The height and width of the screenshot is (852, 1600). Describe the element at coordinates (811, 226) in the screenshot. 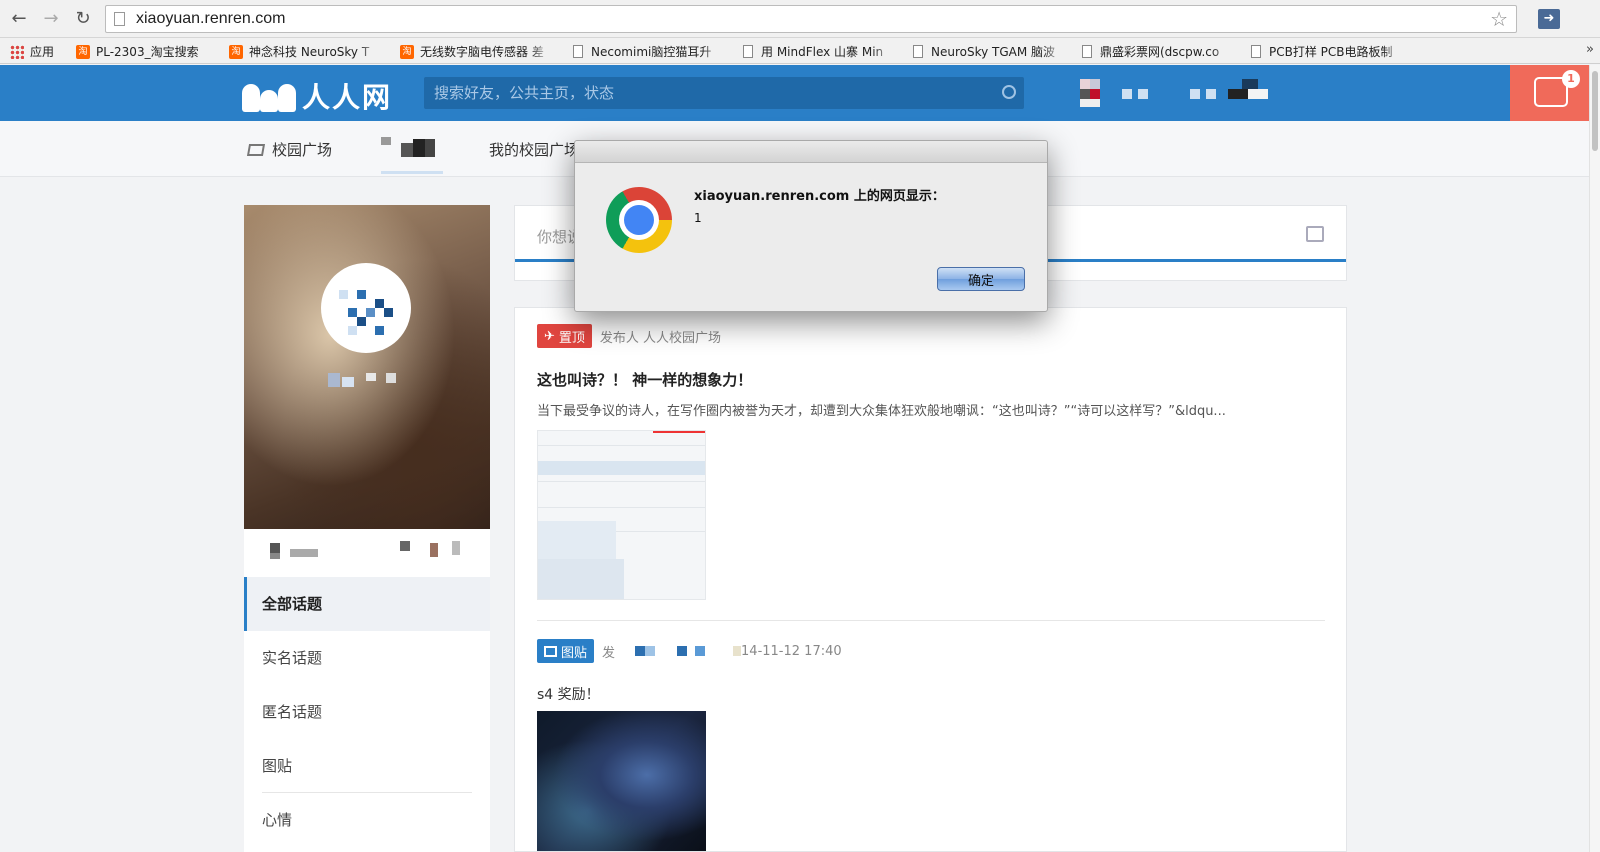

I see `alert-dialog: xiaoyuan.renren.com 上的网页显示： 1 确定` at that location.